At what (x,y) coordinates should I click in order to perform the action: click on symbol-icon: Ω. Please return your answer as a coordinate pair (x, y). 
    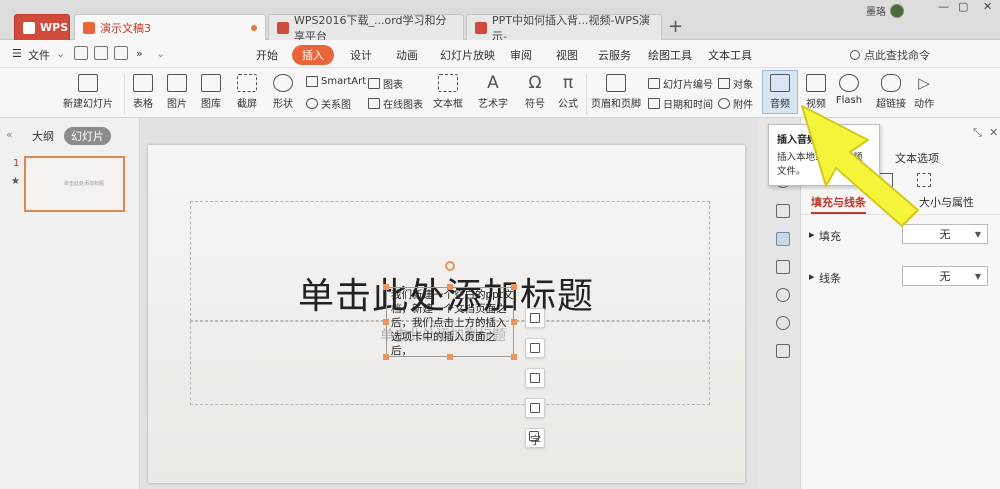
    Looking at the image, I should click on (535, 83).